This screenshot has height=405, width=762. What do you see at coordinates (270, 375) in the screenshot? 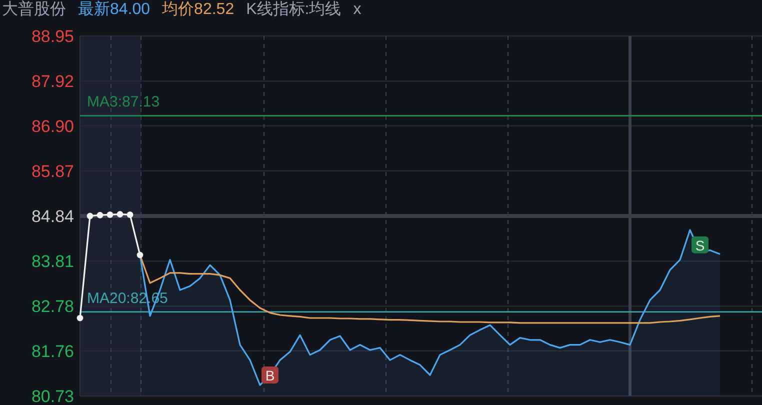
I see `trade-marker: B` at bounding box center [270, 375].